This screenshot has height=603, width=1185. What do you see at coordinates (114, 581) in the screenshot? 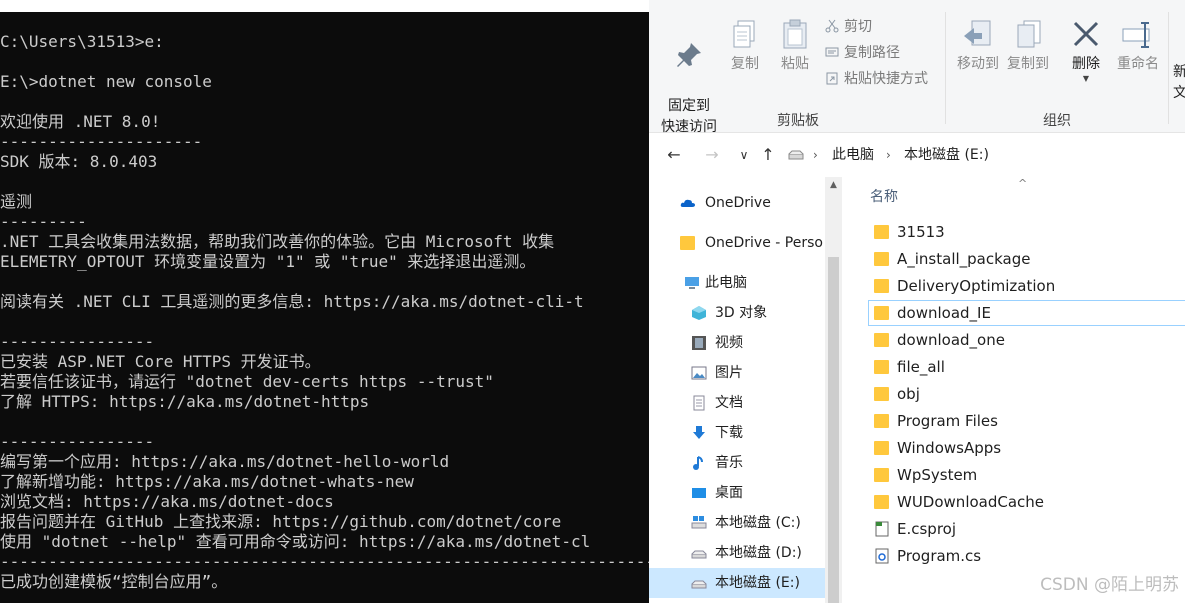
I see `console-line: 已成功创建模板“控制台应用”。` at bounding box center [114, 581].